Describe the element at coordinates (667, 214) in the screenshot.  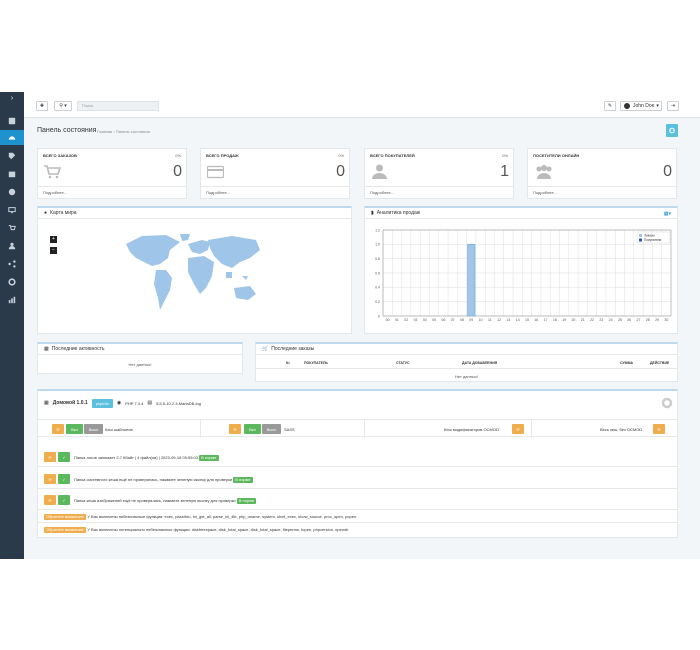
I see `calendar-dropdown-icon: ▦▾` at that location.